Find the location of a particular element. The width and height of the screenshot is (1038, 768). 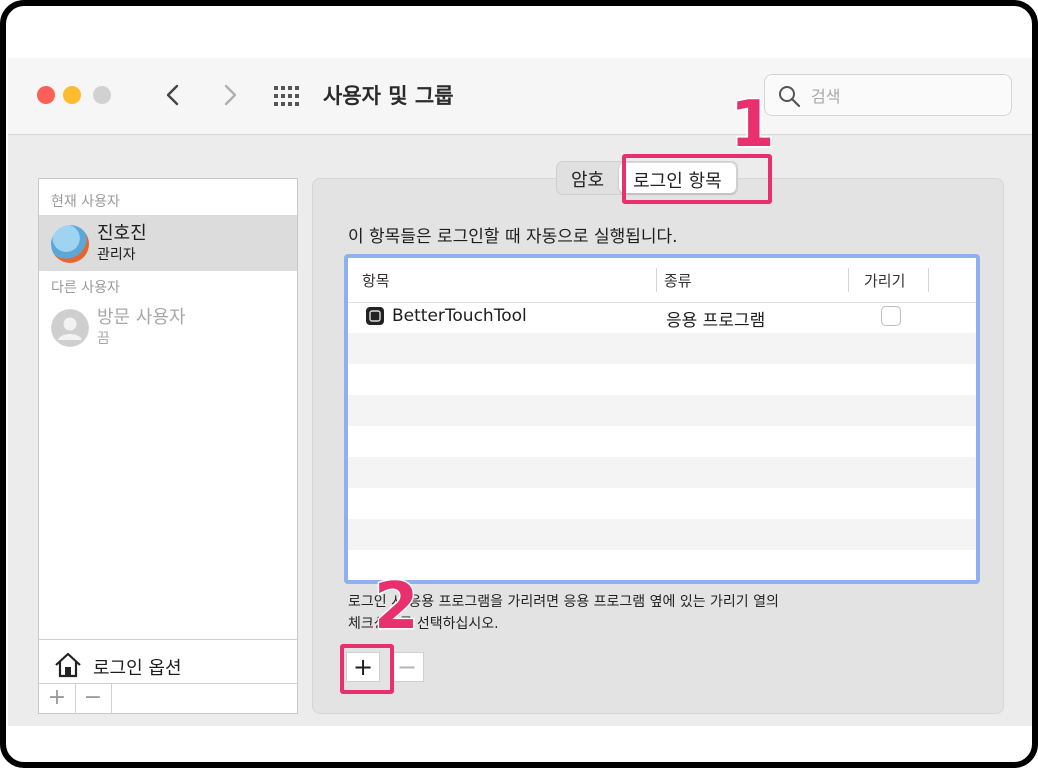

show-all-button is located at coordinates (287, 96).